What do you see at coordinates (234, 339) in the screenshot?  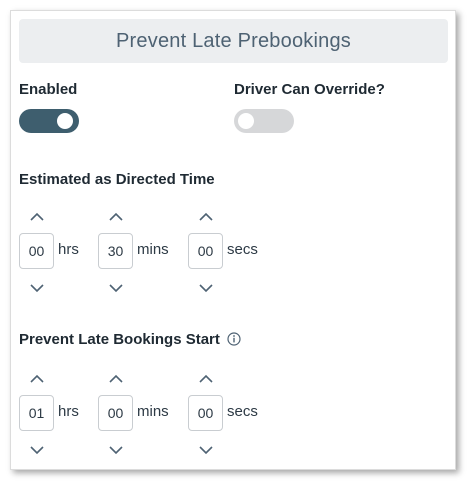 I see `info-icon` at bounding box center [234, 339].